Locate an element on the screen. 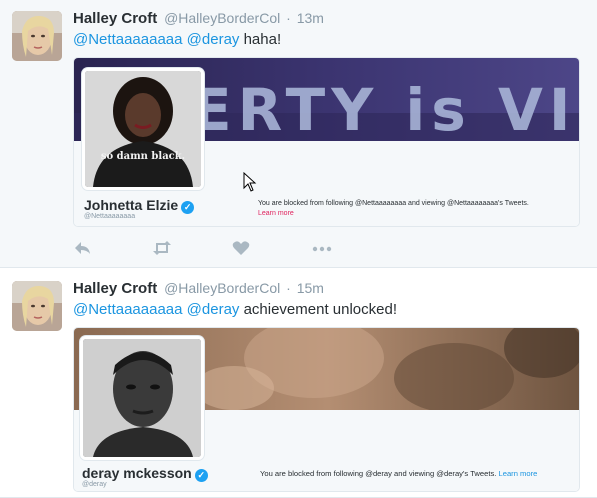  card-name-text: Johnetta Elzie is located at coordinates (131, 205).